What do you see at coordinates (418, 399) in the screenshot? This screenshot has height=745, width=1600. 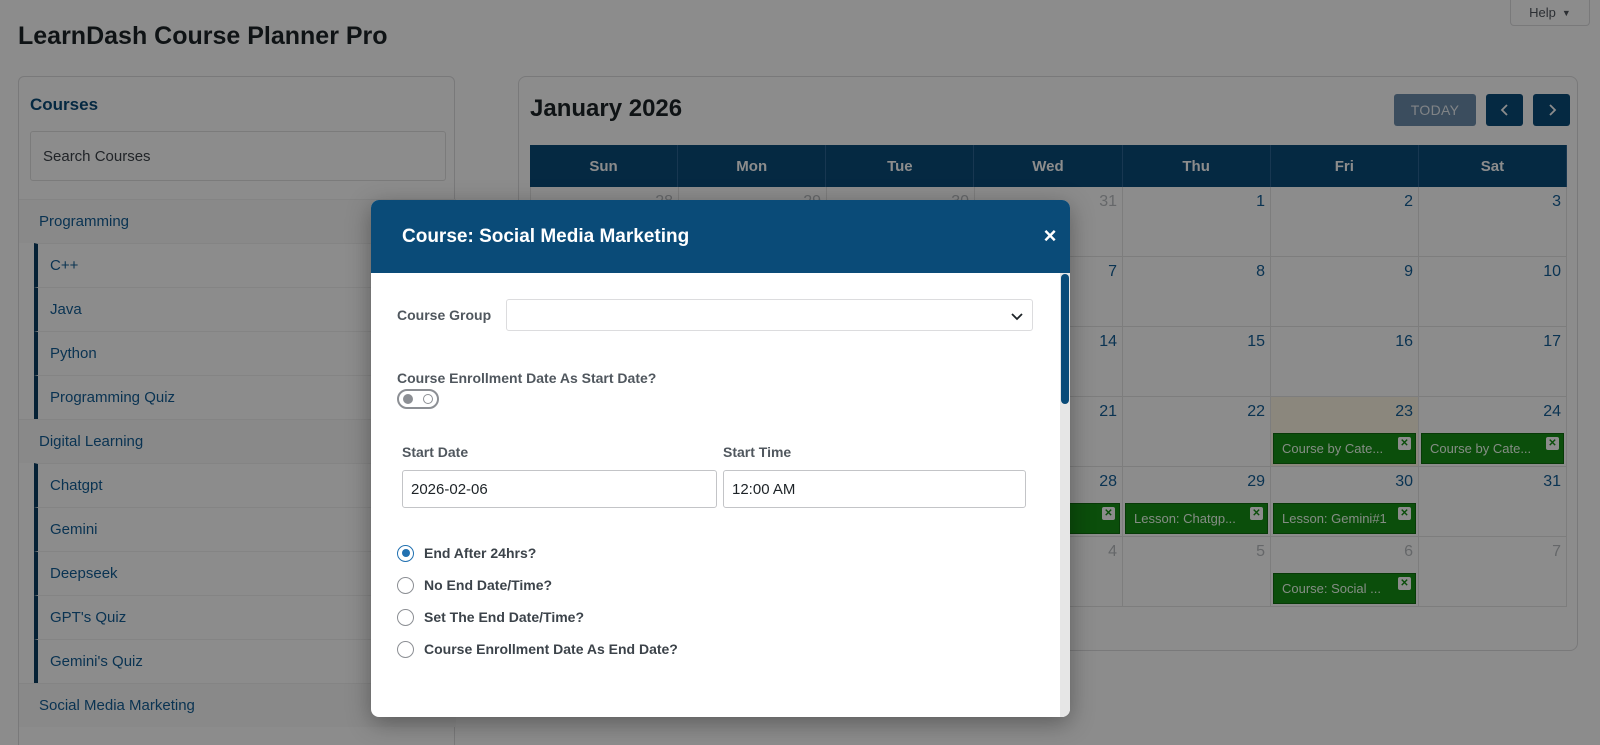 I see `enrollment-start-toggle` at bounding box center [418, 399].